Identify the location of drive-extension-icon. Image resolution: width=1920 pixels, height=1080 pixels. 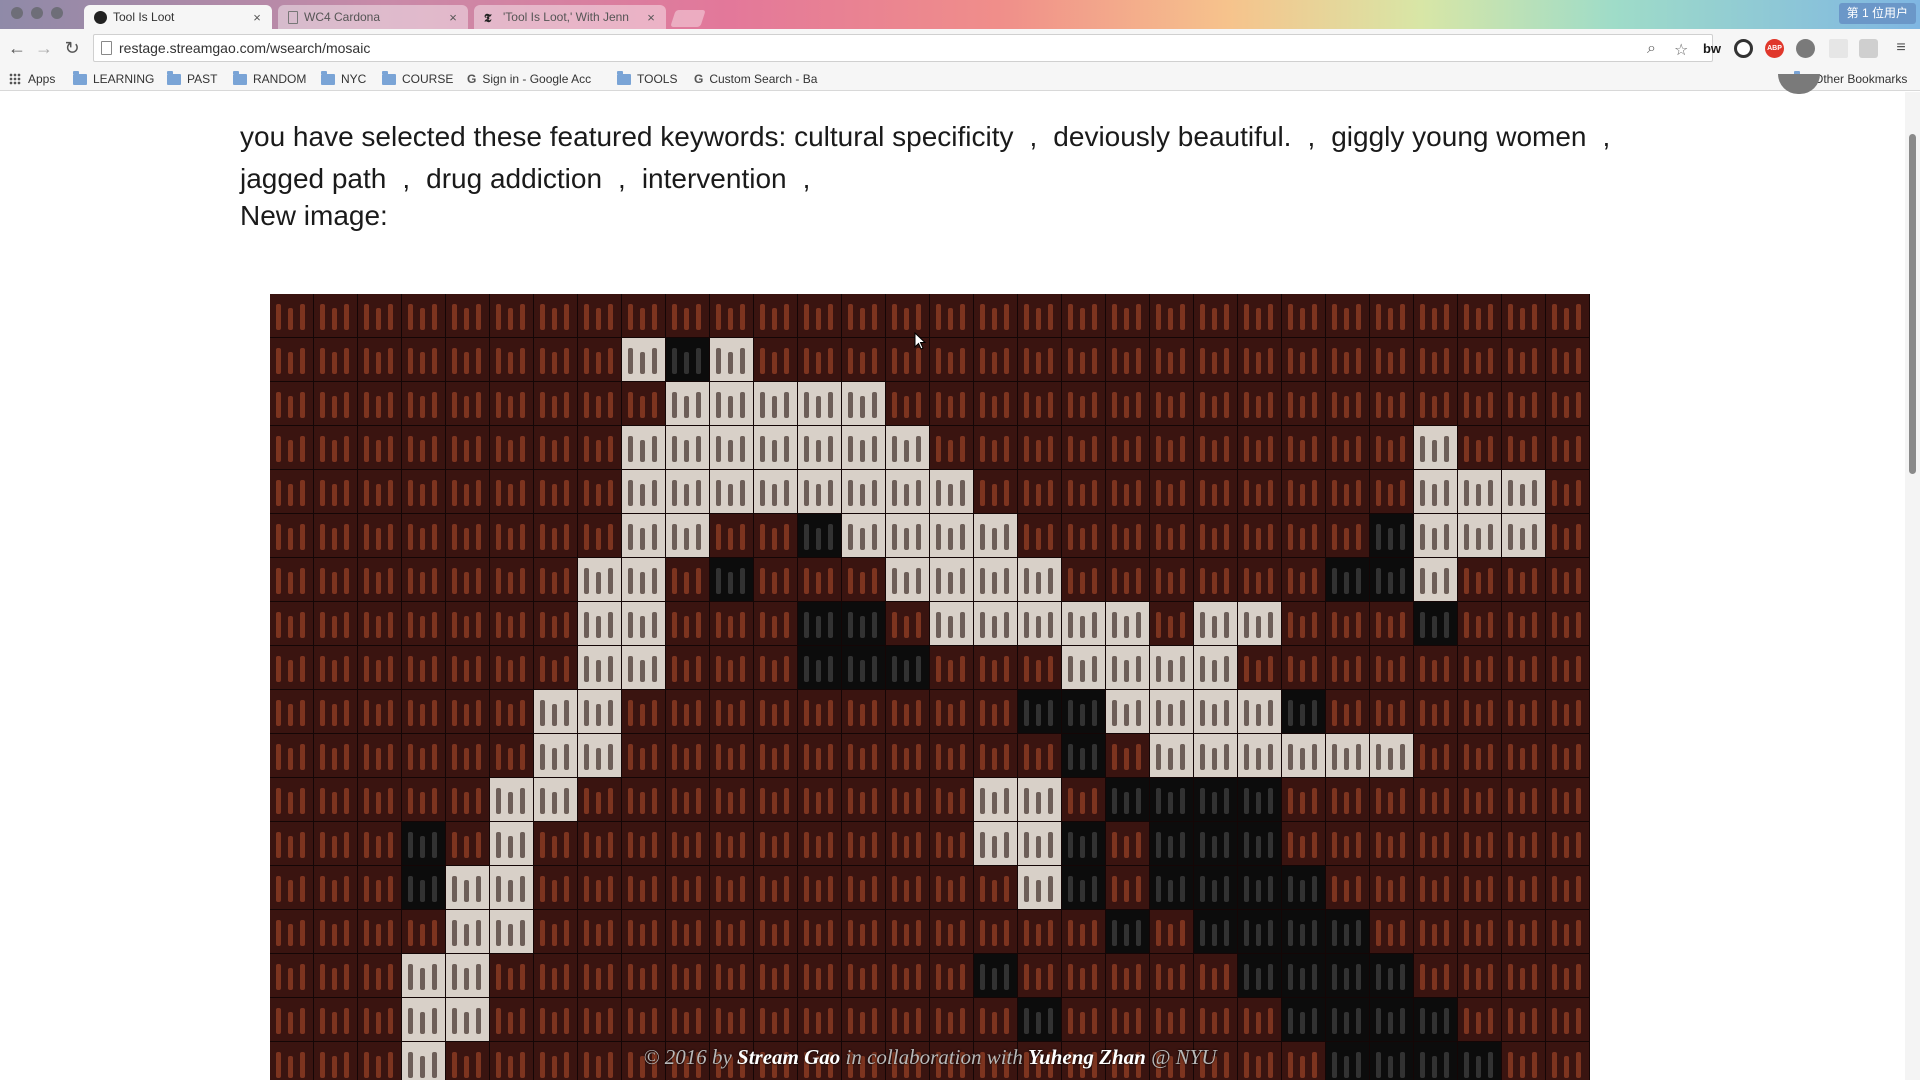
(1868, 48).